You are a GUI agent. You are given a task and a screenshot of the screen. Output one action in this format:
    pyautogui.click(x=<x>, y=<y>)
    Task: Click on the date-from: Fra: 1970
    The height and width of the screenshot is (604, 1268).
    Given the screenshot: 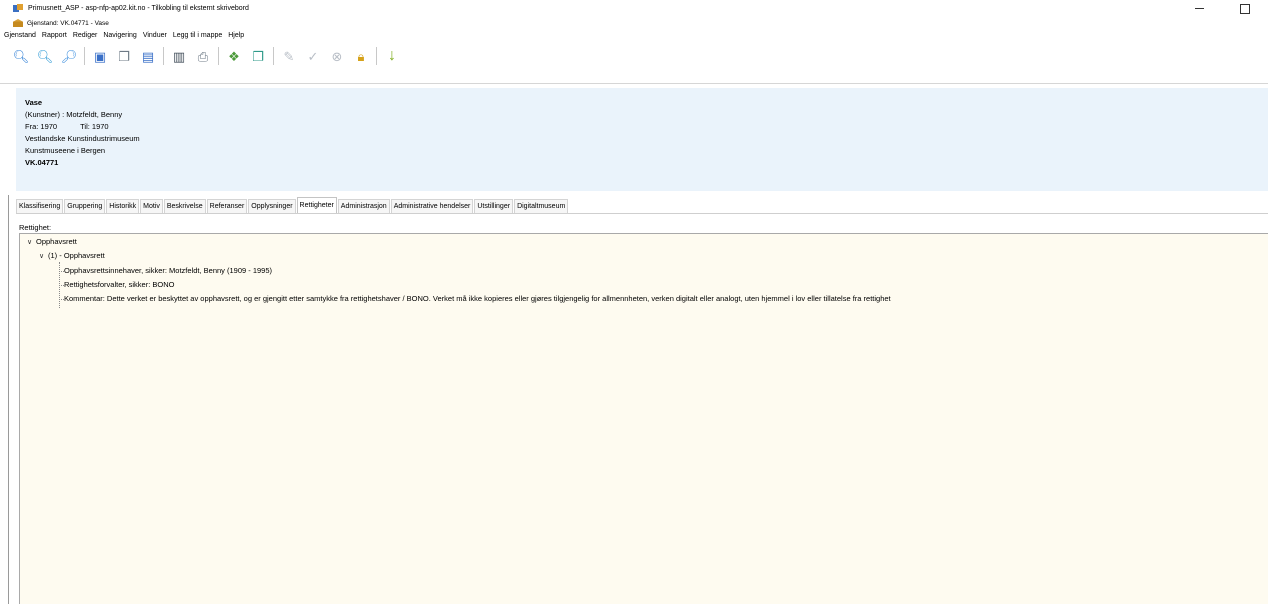 What is the action you would take?
    pyautogui.click(x=41, y=126)
    